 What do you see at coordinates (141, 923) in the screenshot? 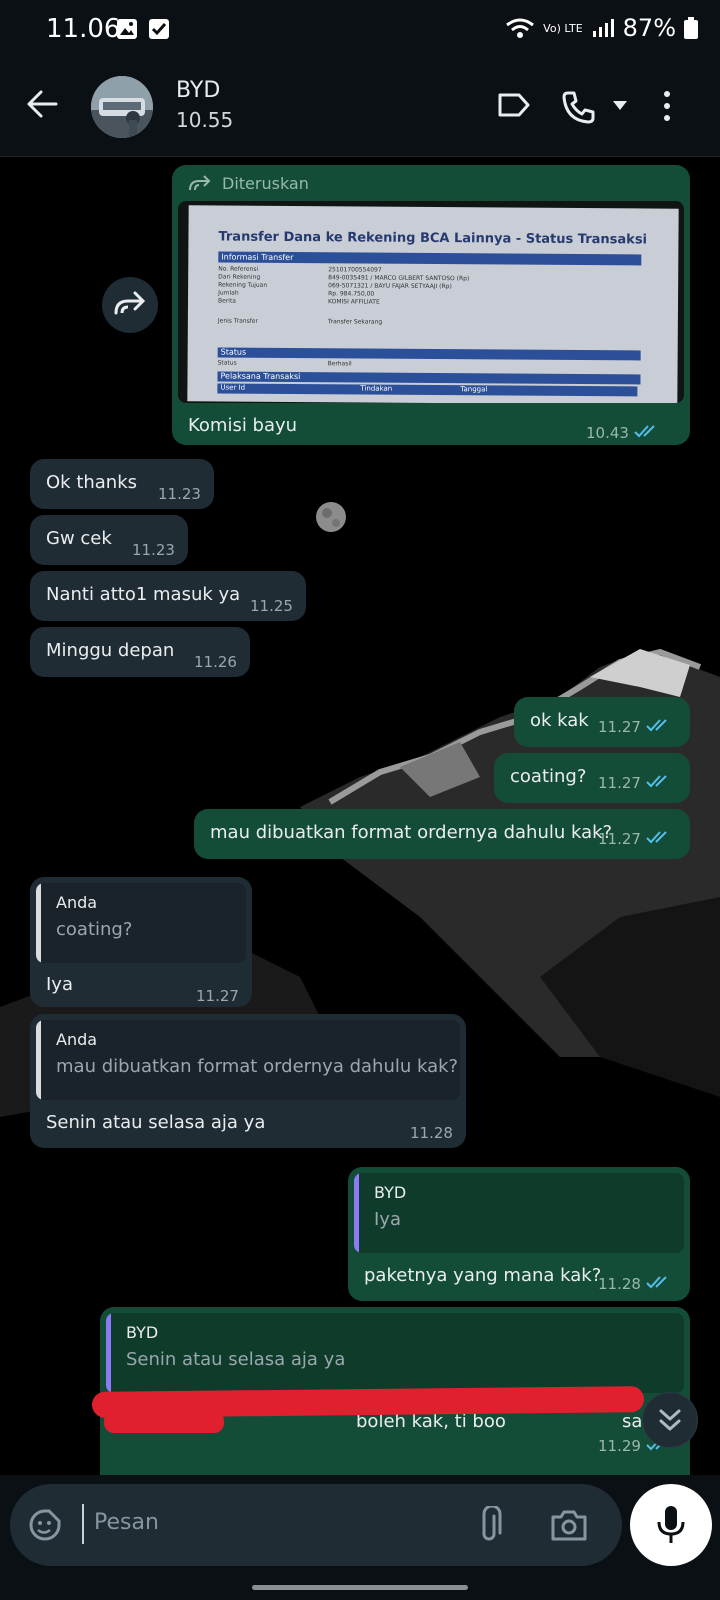
I see `quoted-message: Anda coating?` at bounding box center [141, 923].